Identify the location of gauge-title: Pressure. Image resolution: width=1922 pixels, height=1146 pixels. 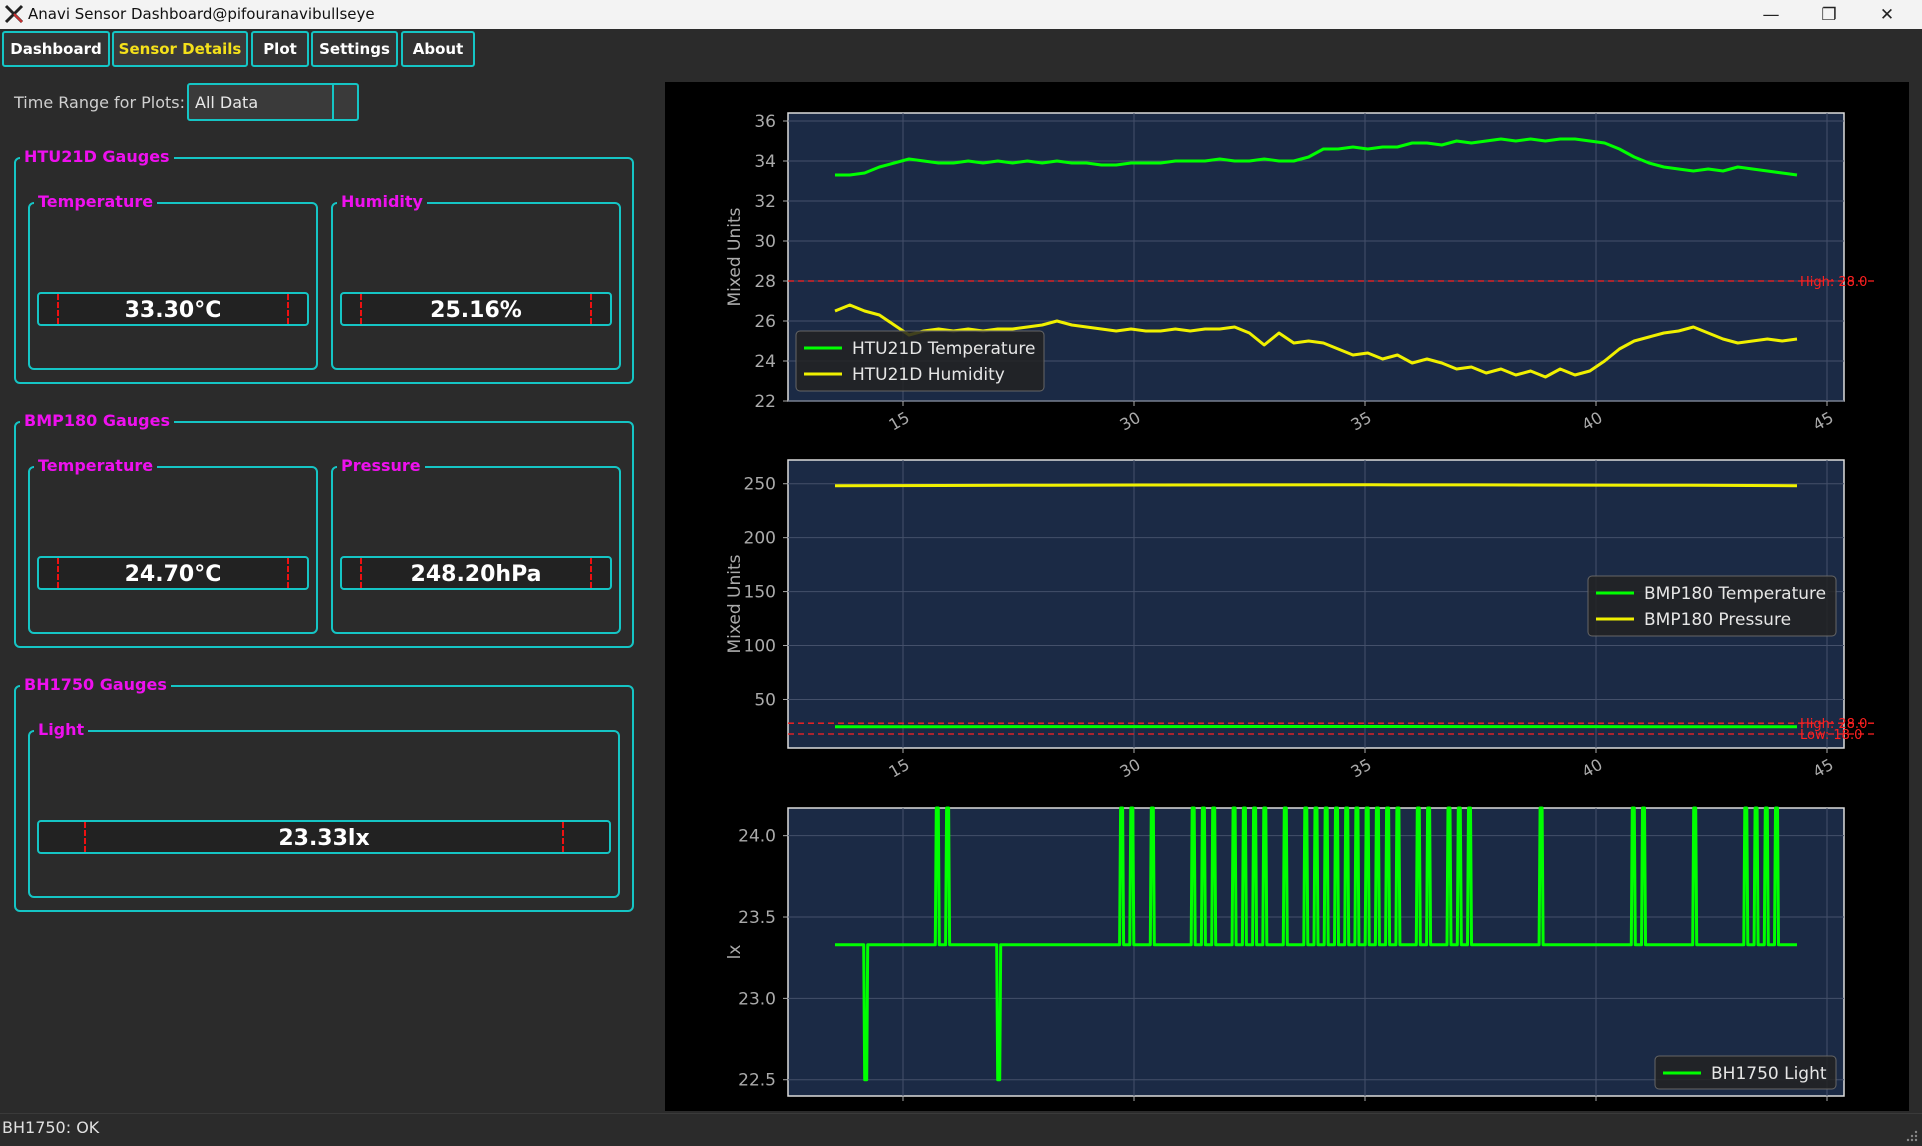
(381, 465).